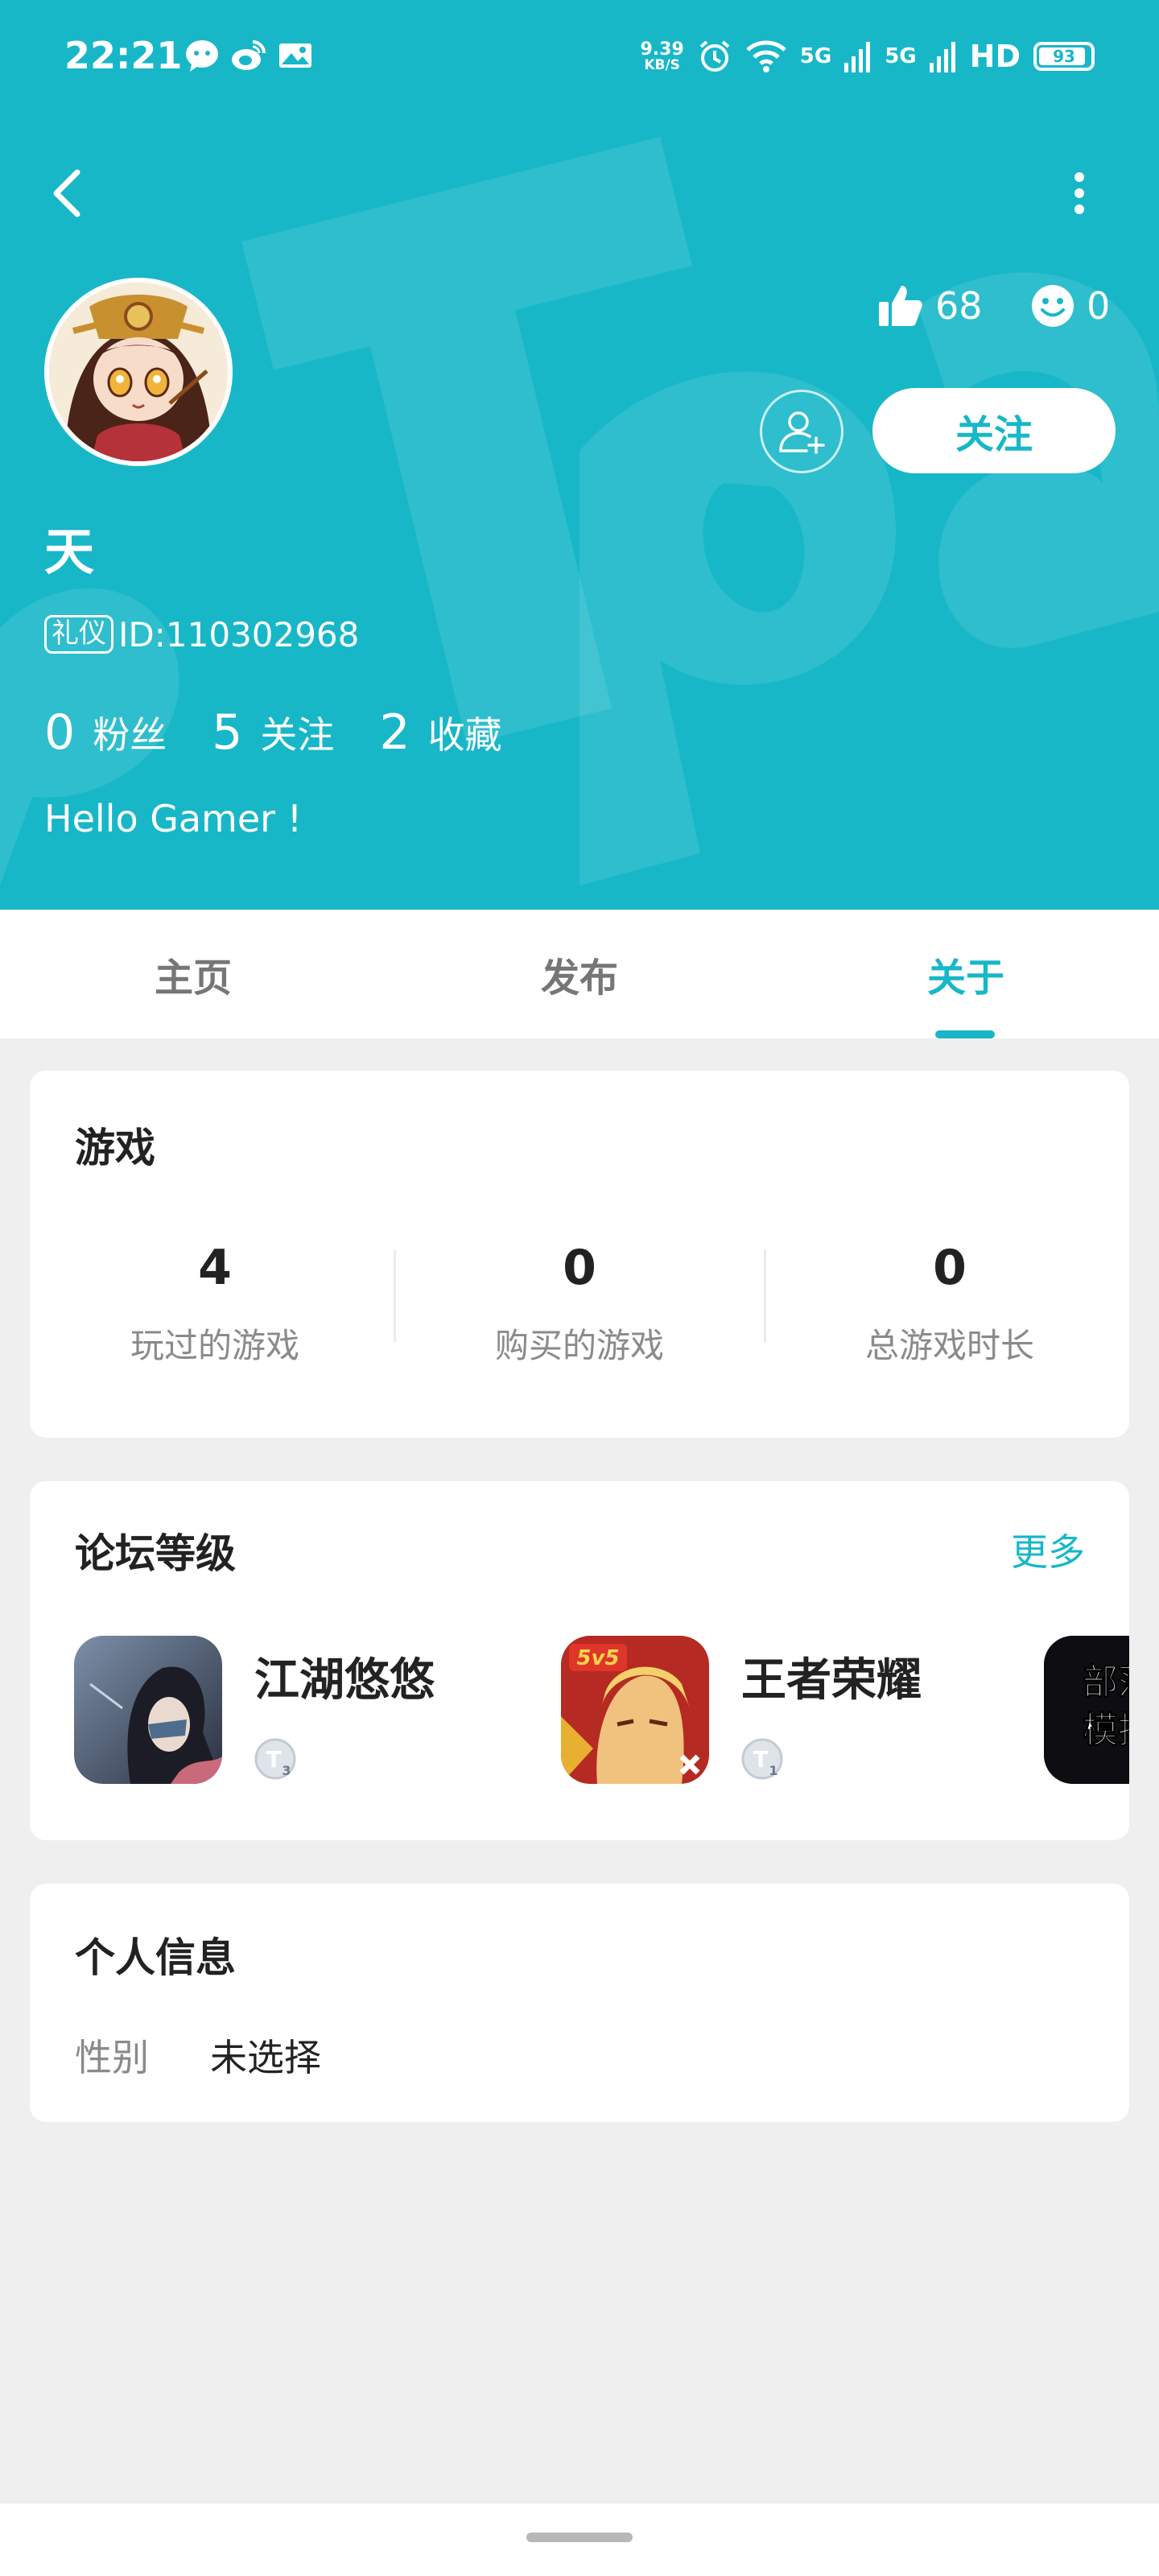 The width and height of the screenshot is (1159, 2576). I want to click on status-bar: 22:21 9.39 KB/S 5G 5G HD 93, so click(579, 56).